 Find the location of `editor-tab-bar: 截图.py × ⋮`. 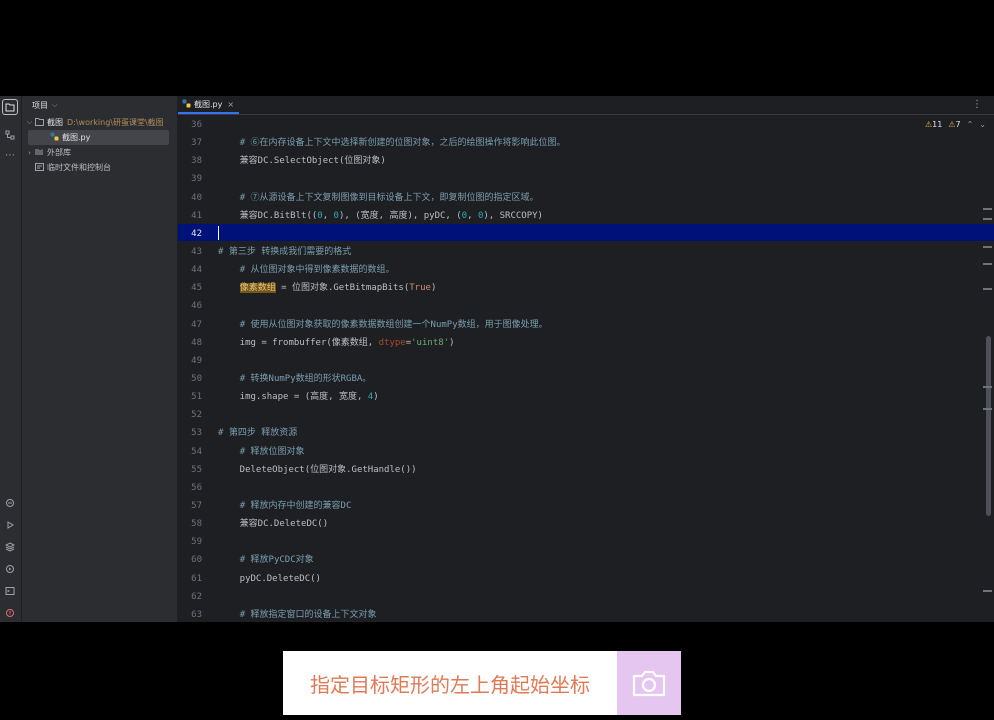

editor-tab-bar: 截图.py × ⋮ is located at coordinates (586, 105).